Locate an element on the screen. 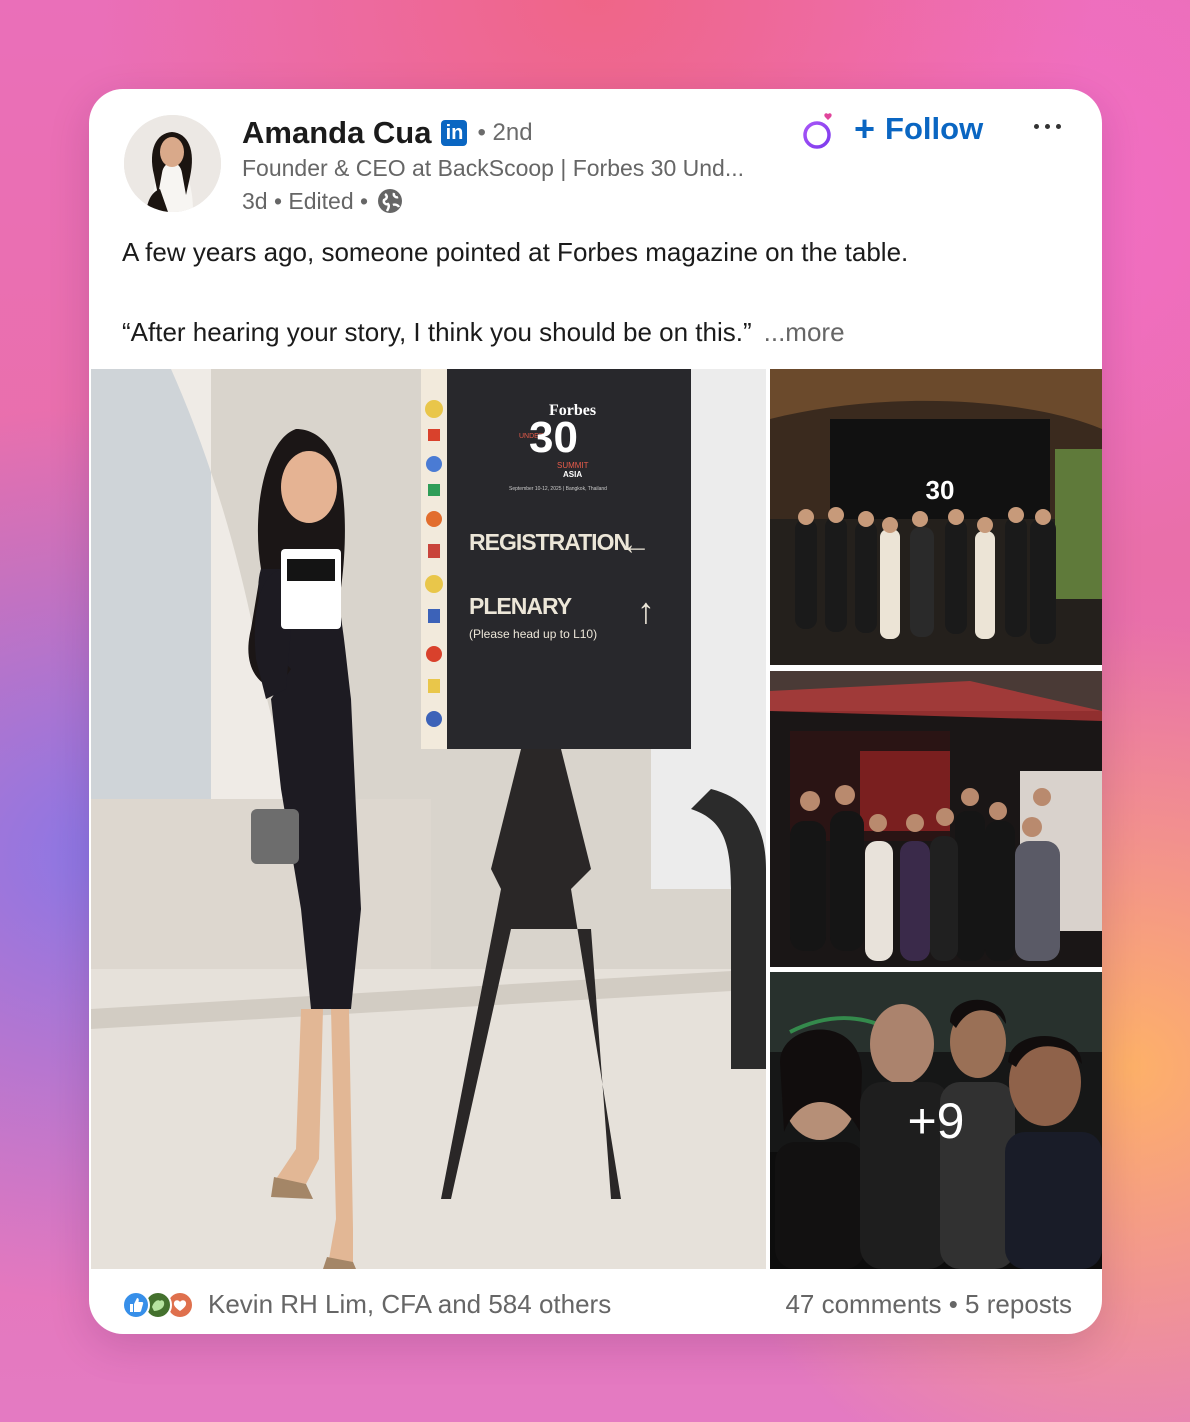 This screenshot has width=1190, height=1422. comments-reposts: 47 comments • 5 reposts is located at coordinates (928, 1304).